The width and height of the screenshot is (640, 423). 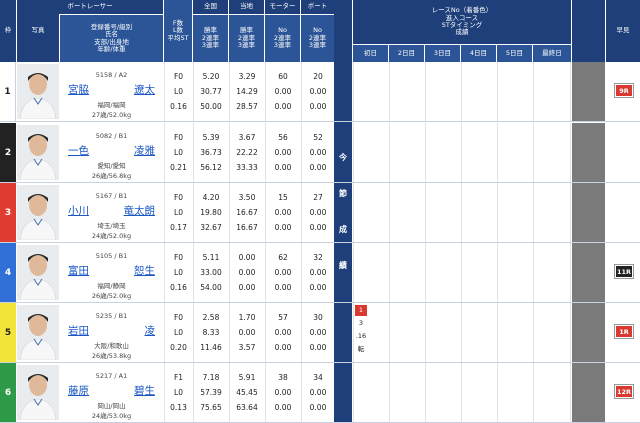 I want to click on header-day-1: 初日, so click(x=370, y=53).